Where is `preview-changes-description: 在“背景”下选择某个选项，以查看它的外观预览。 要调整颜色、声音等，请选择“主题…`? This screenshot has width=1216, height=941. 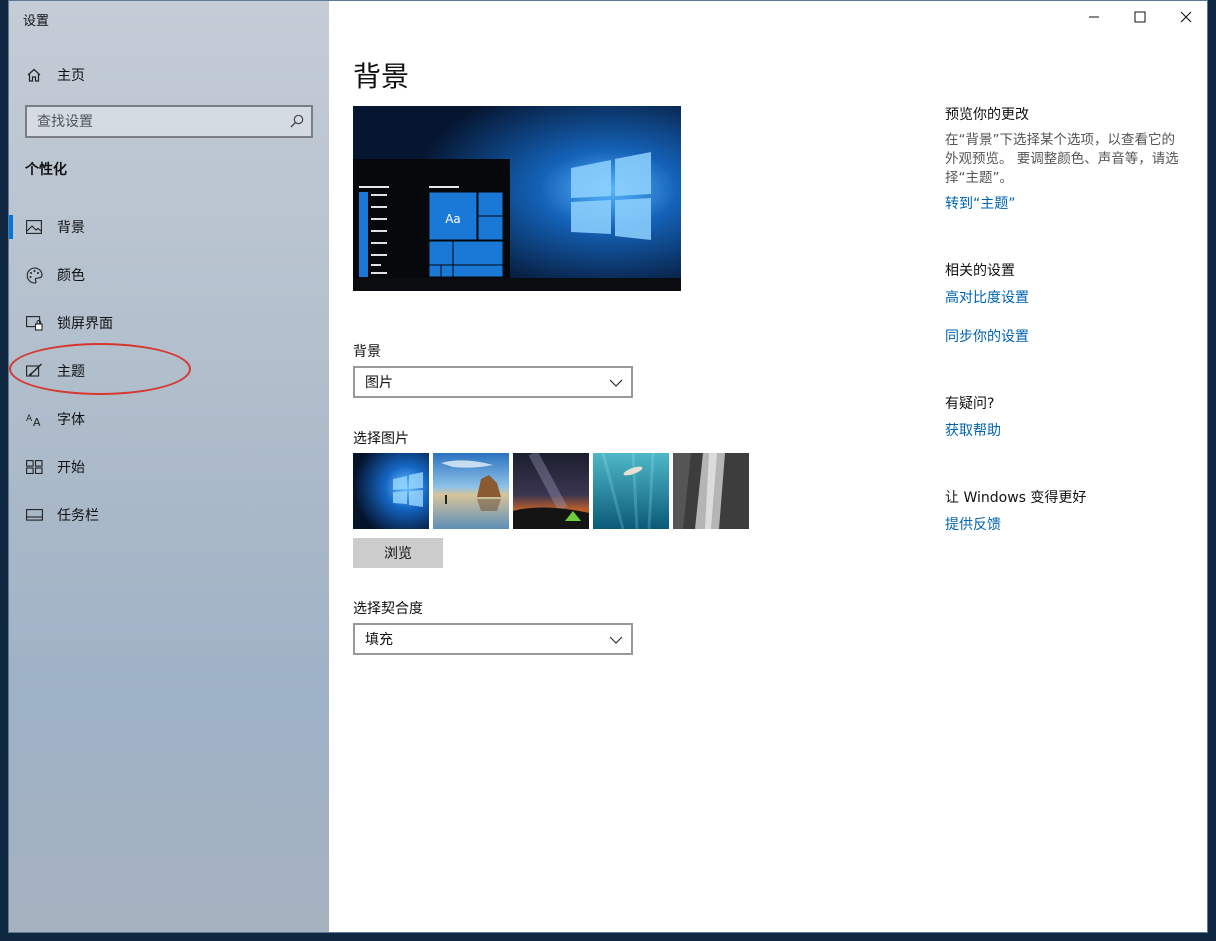 preview-changes-description: 在“背景”下选择某个选项，以查看它的外观预览。 要调整颜色、声音等，请选择“主题… is located at coordinates (1062, 159).